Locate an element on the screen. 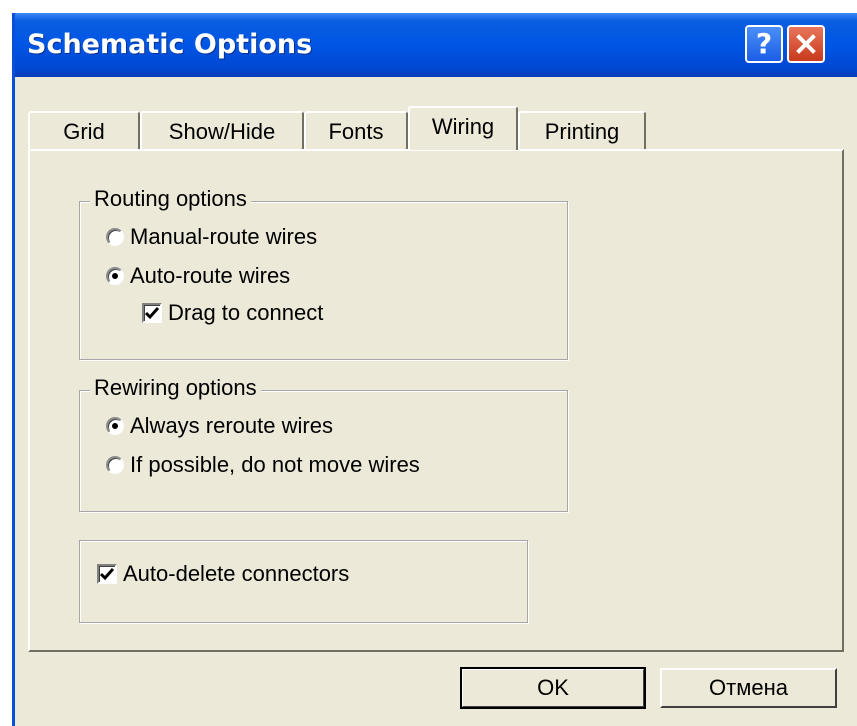  tab-label: Printing is located at coordinates (582, 131).